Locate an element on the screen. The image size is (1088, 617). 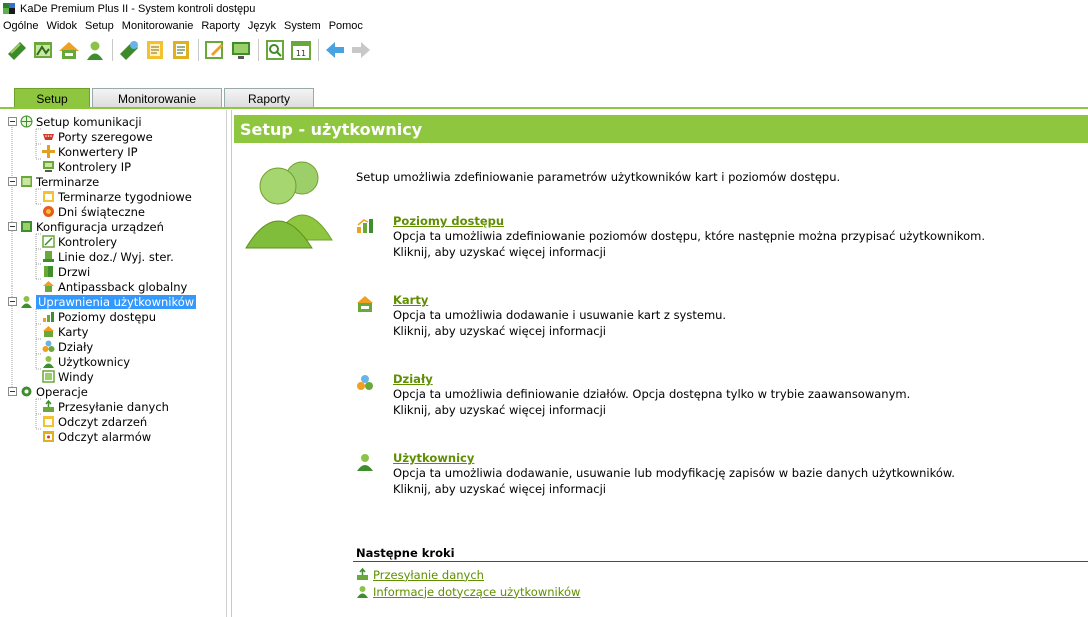
tree-dni-swiateczne: Dni świąteczne is located at coordinates (93, 211).